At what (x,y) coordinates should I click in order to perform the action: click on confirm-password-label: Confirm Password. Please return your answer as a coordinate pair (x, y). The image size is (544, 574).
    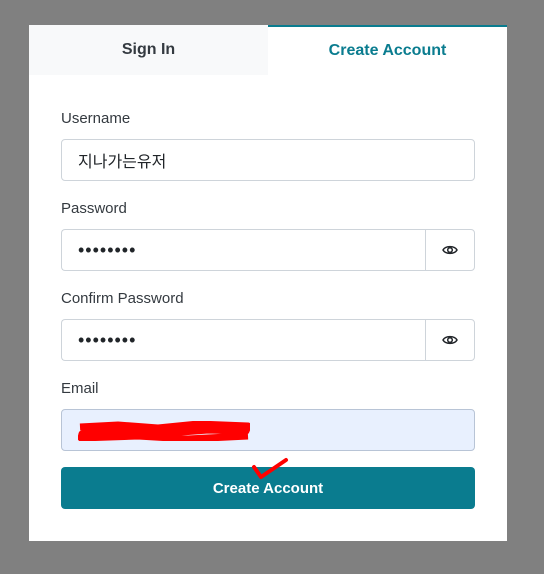
    Looking at the image, I should click on (122, 298).